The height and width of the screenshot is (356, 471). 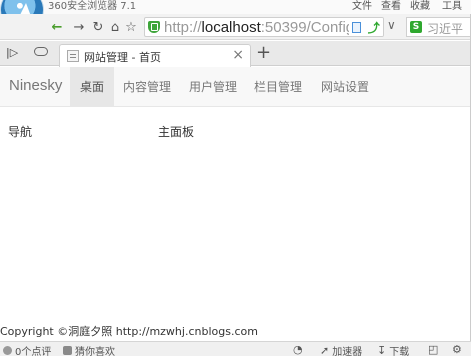 I want to click on menu-favorites: 收藏, so click(x=420, y=6).